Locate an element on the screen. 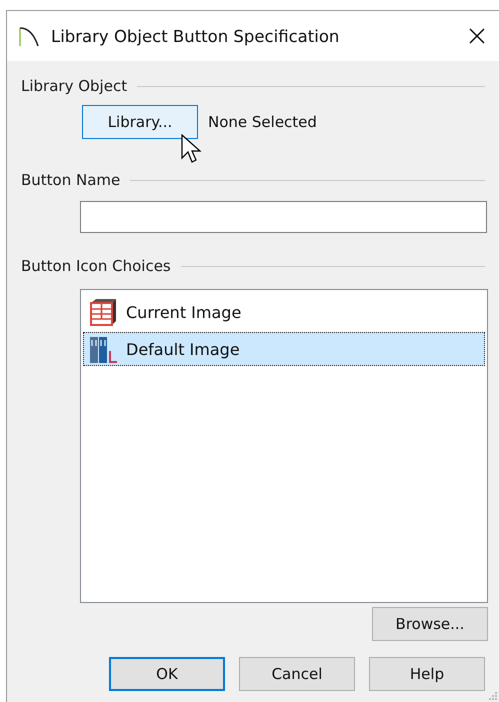  selection-status: None Selected is located at coordinates (262, 122).